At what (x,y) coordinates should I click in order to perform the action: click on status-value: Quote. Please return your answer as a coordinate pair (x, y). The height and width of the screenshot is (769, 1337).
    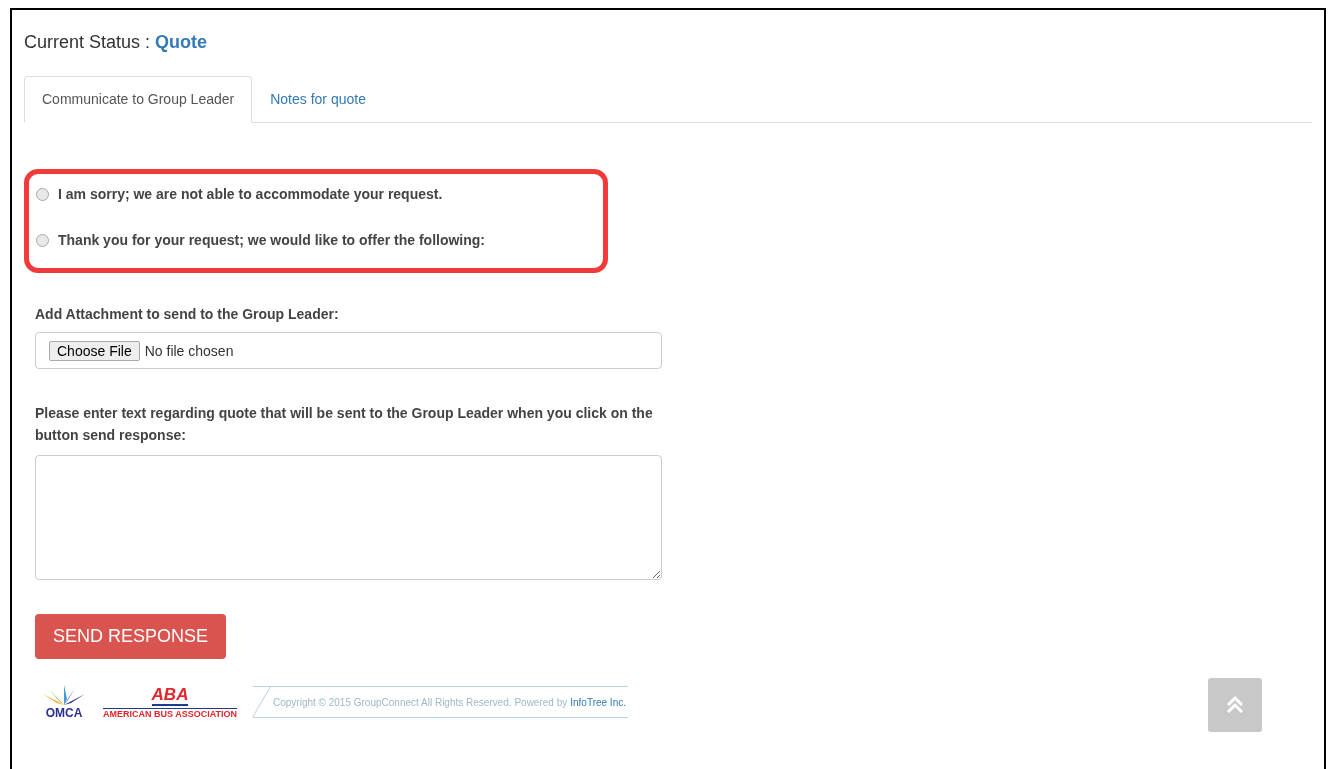
    Looking at the image, I should click on (181, 42).